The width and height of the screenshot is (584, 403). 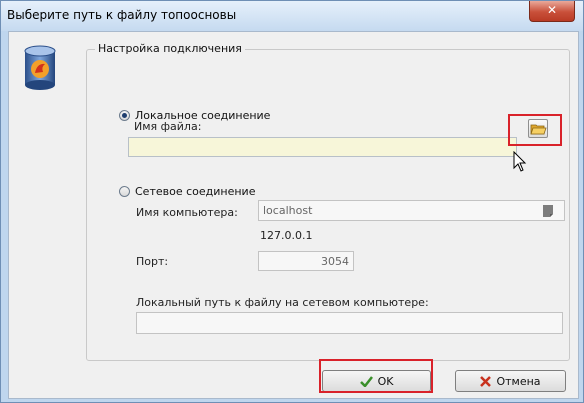 What do you see at coordinates (520, 161) in the screenshot?
I see `mouse-cursor-icon` at bounding box center [520, 161].